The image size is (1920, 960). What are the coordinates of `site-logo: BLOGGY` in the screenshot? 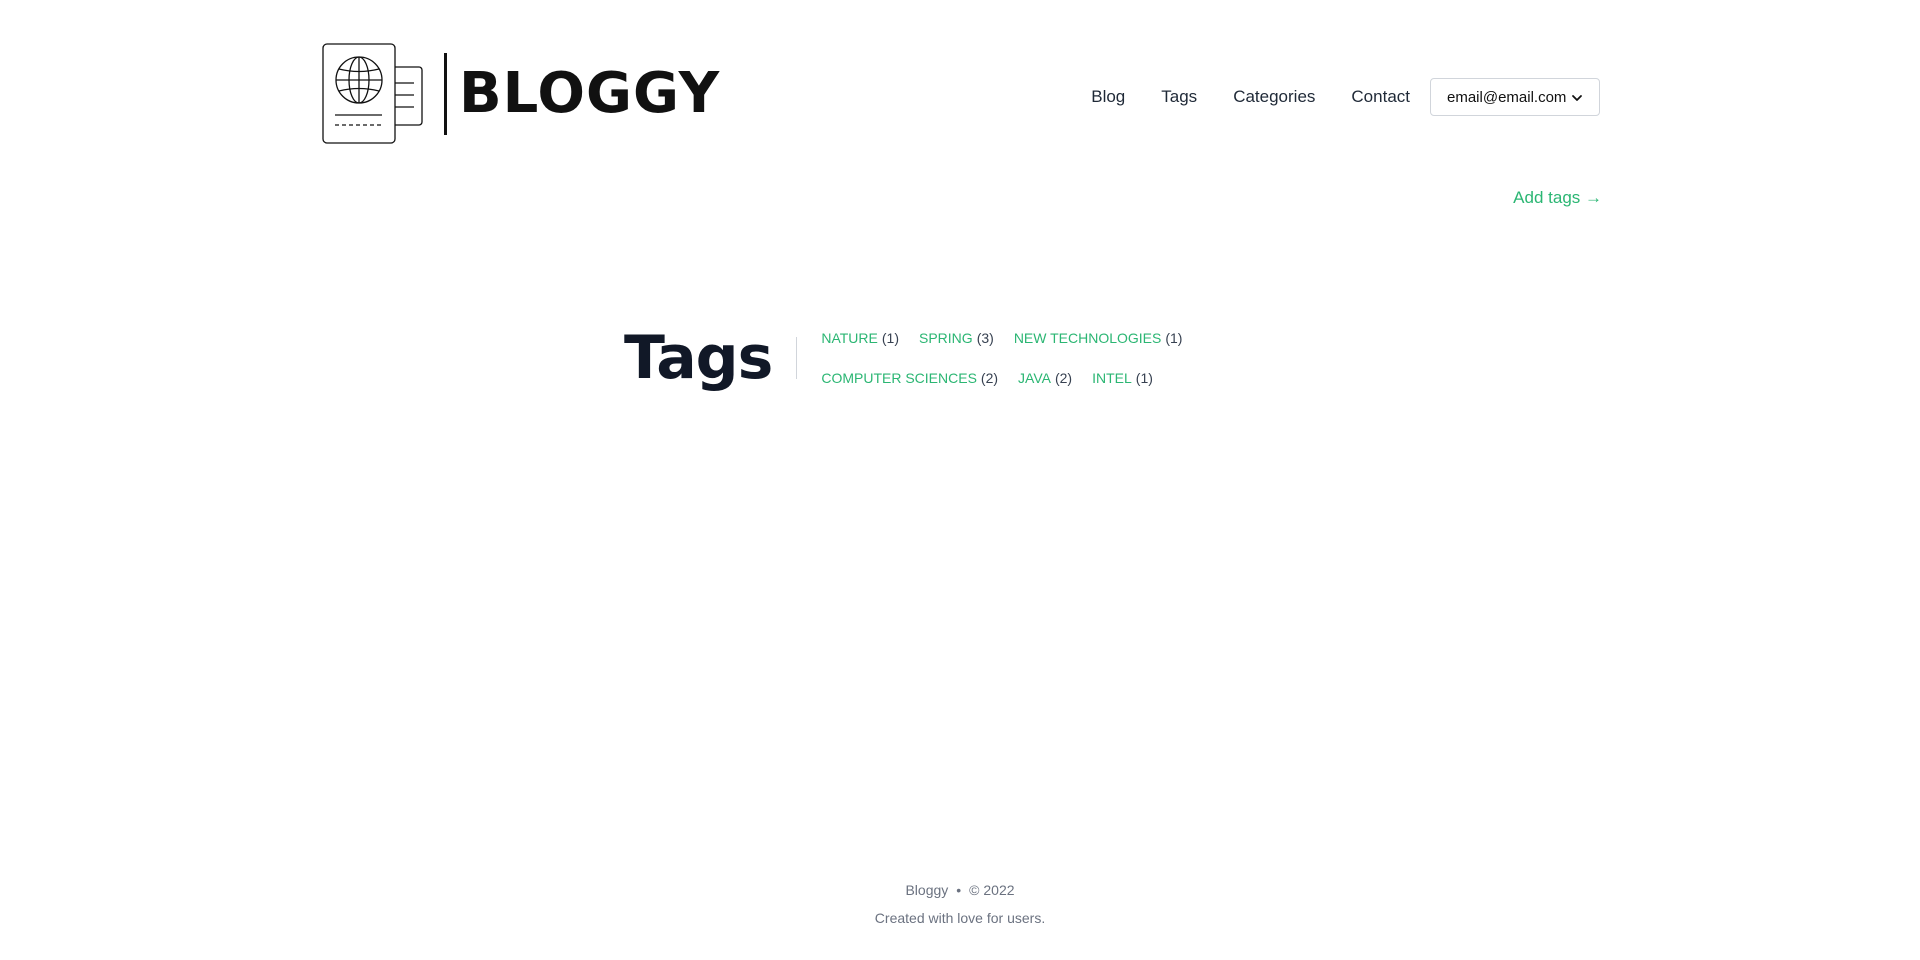 It's located at (521, 94).